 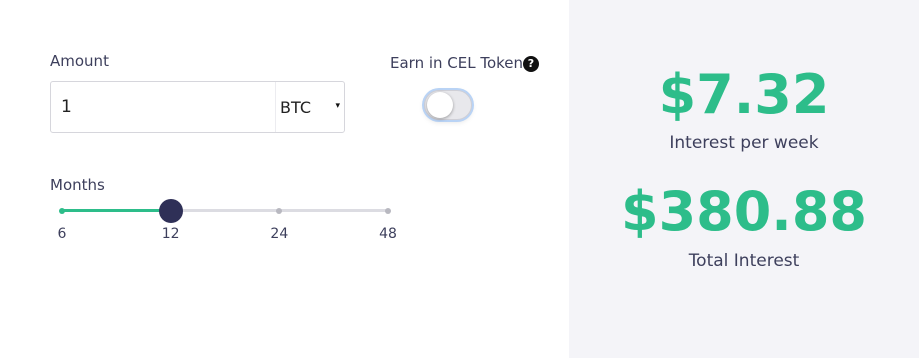 What do you see at coordinates (79, 61) in the screenshot?
I see `amount-label: Amount` at bounding box center [79, 61].